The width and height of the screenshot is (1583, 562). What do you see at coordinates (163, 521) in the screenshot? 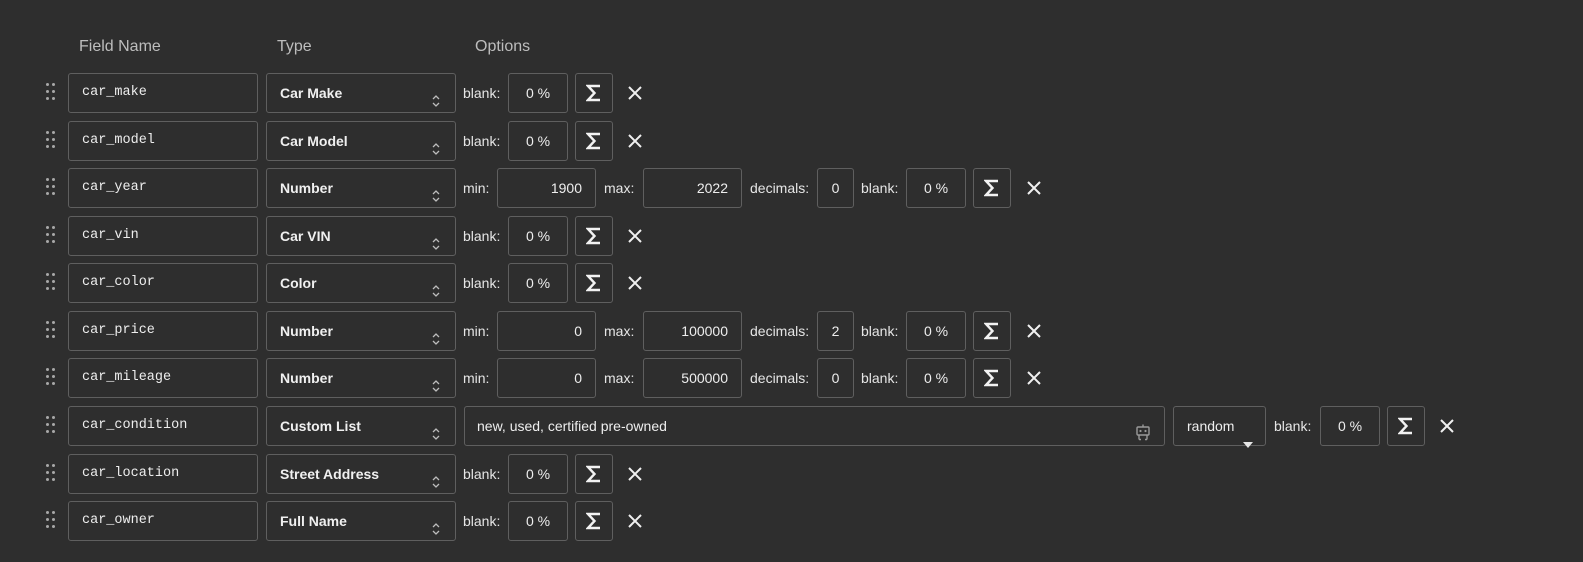
I see `field-name-input: car_owner` at bounding box center [163, 521].